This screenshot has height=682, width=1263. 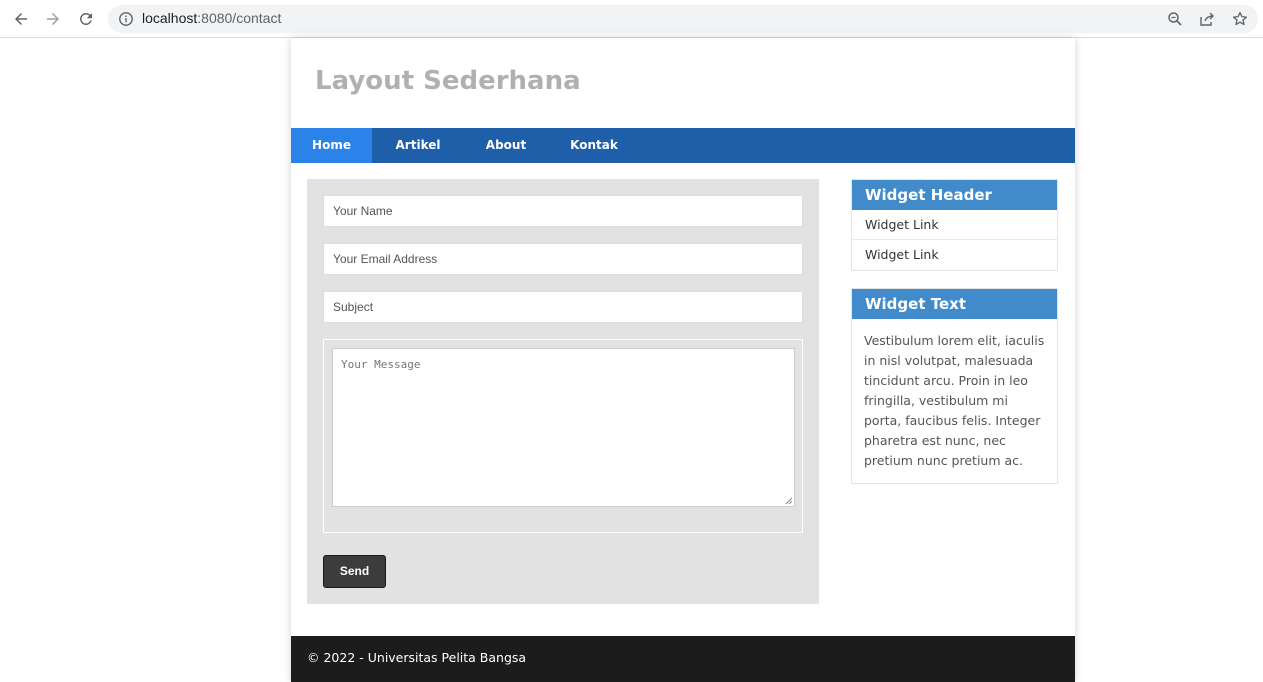 I want to click on message-placeholder: Your Message, so click(x=381, y=364).